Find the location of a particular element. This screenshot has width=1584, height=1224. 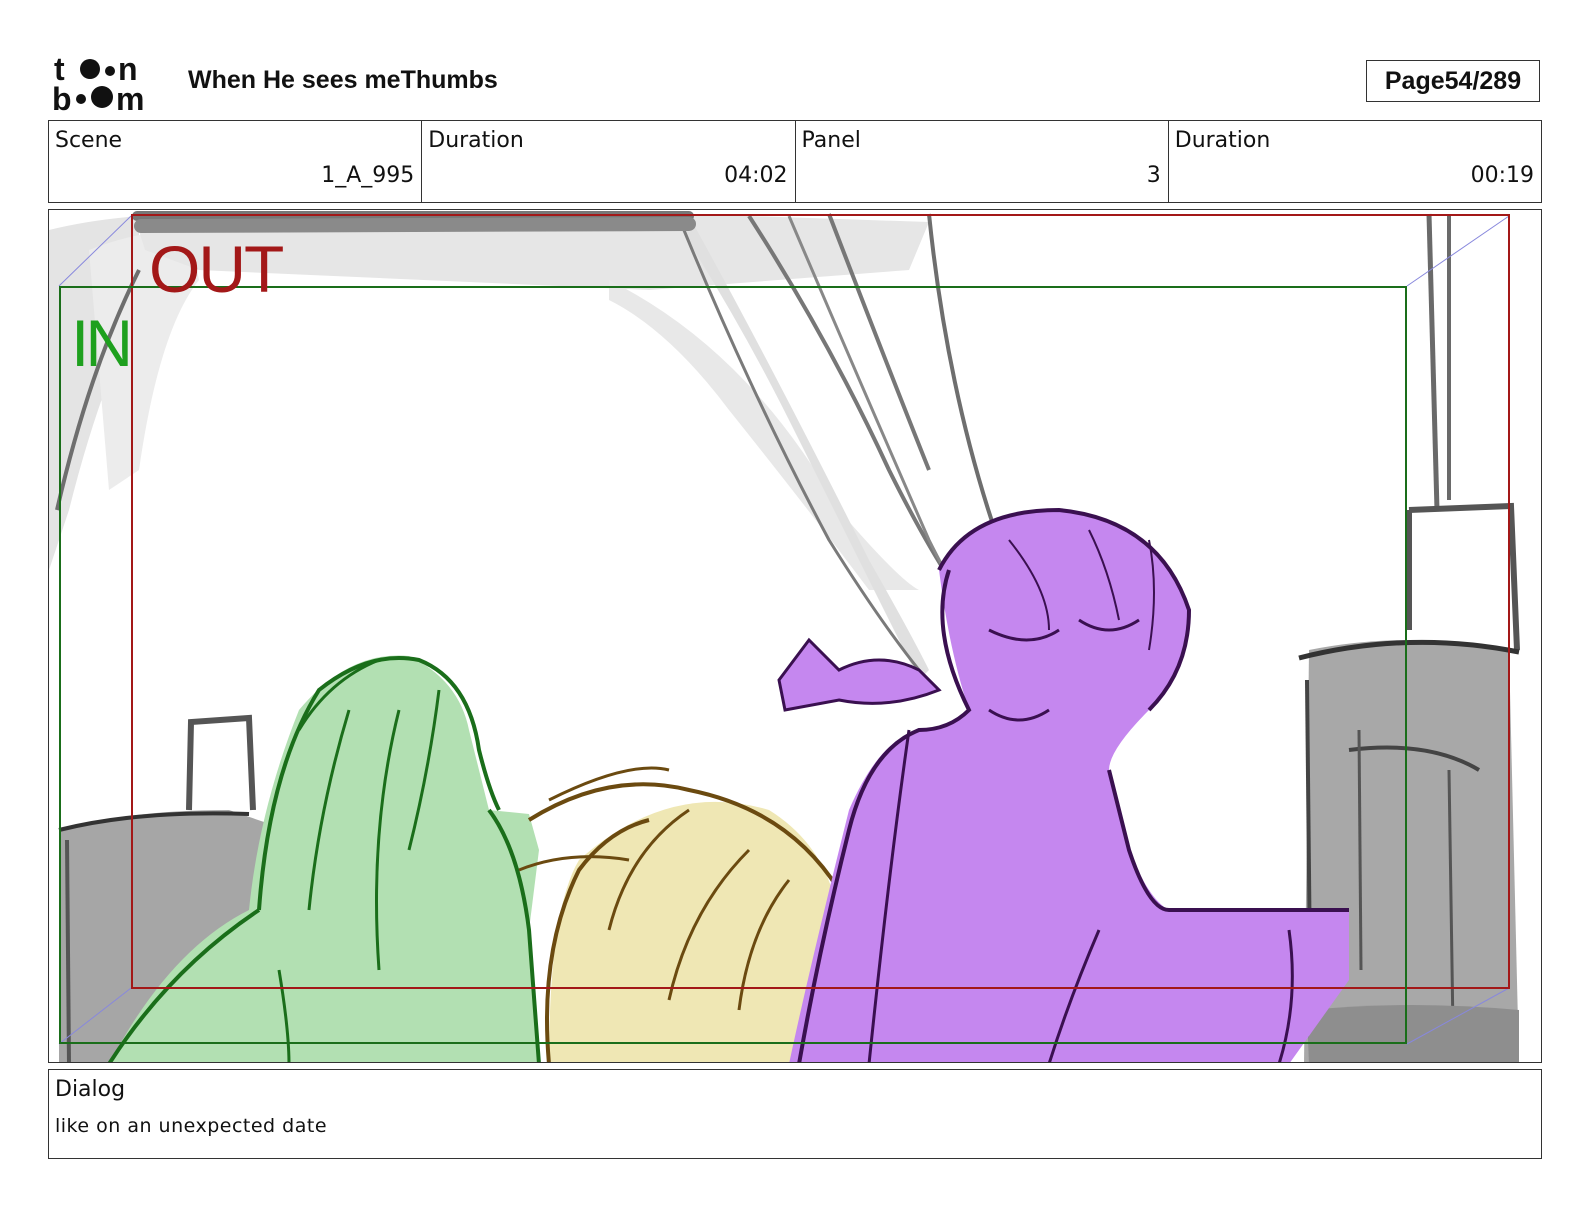

panel-duration-value: 00:19 is located at coordinates (1502, 175).